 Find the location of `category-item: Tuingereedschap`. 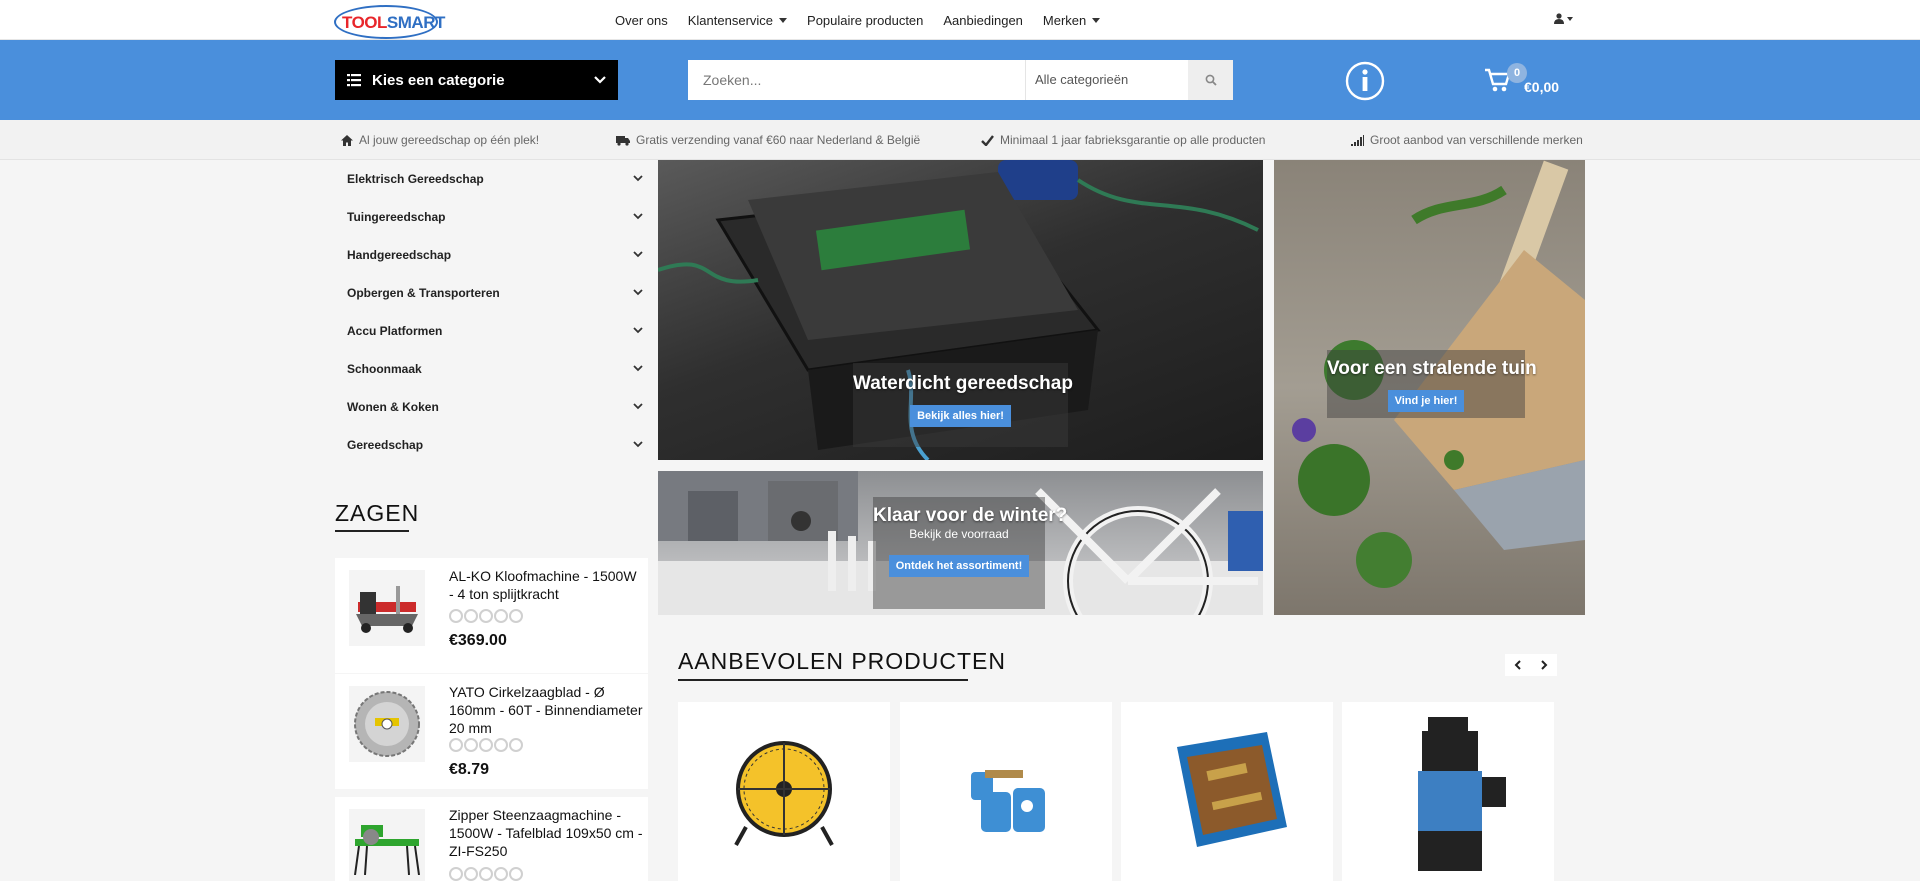

category-item: Tuingereedschap is located at coordinates (492, 217).